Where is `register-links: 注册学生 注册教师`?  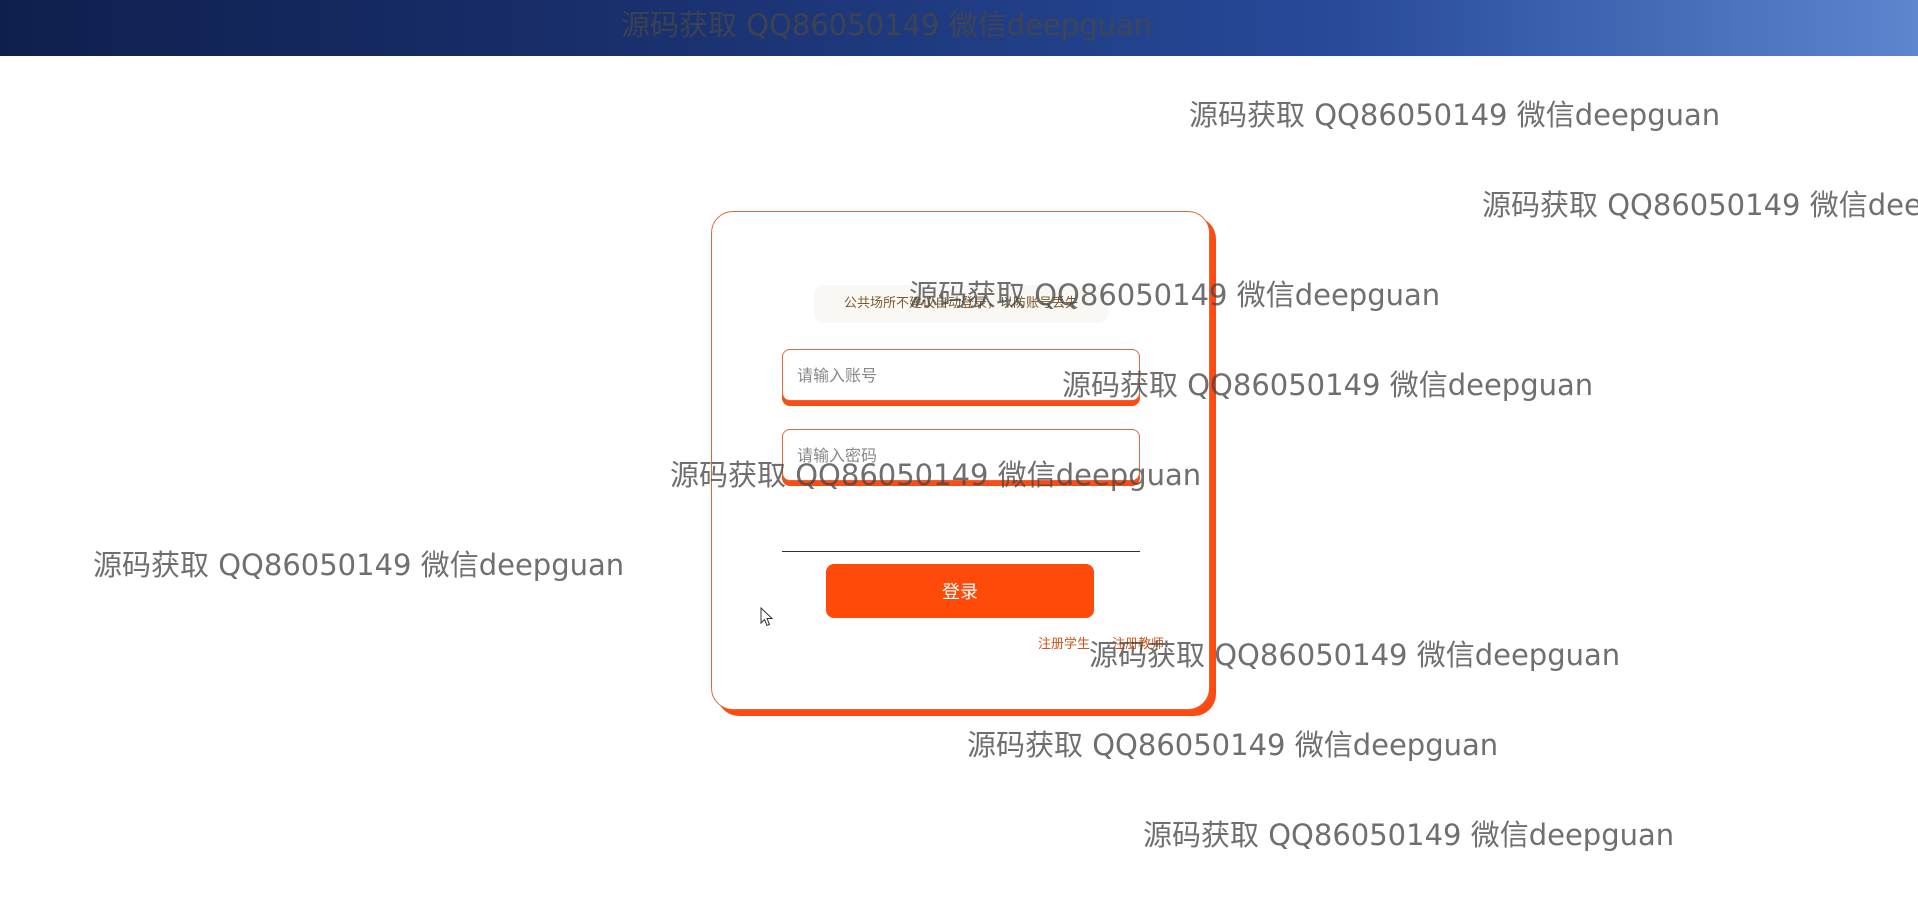 register-links: 注册学生 注册教师 is located at coordinates (1101, 642).